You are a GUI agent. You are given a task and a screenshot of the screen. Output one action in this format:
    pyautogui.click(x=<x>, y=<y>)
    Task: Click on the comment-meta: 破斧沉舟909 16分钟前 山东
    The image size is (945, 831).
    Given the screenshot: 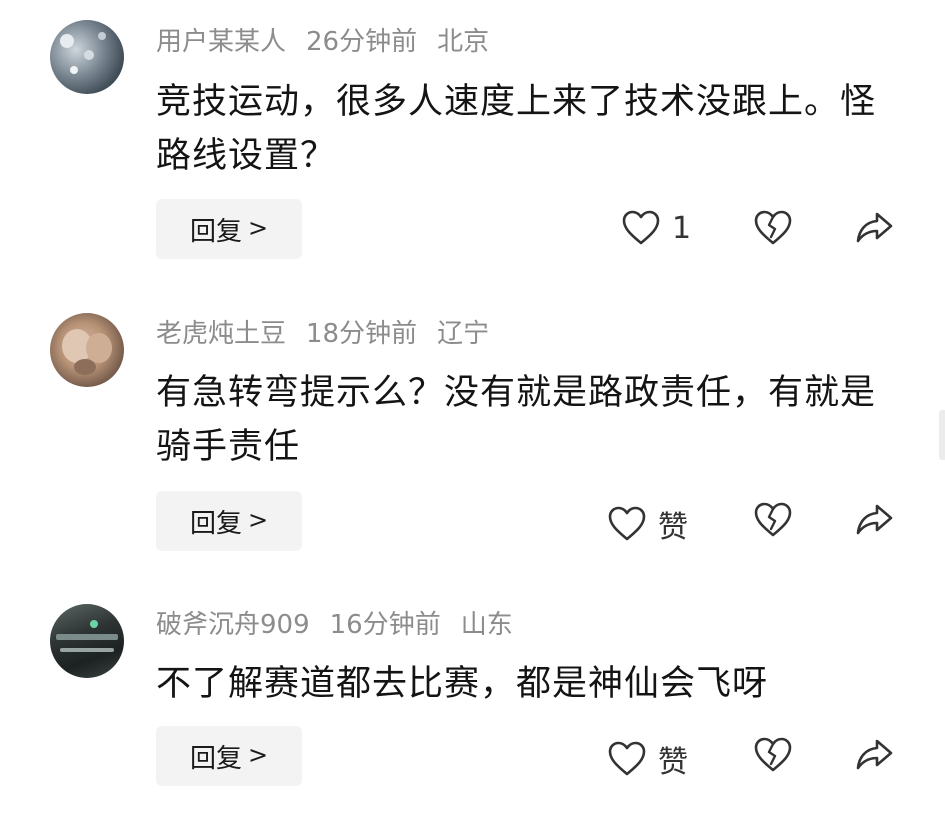 What is the action you would take?
    pyautogui.click(x=344, y=625)
    